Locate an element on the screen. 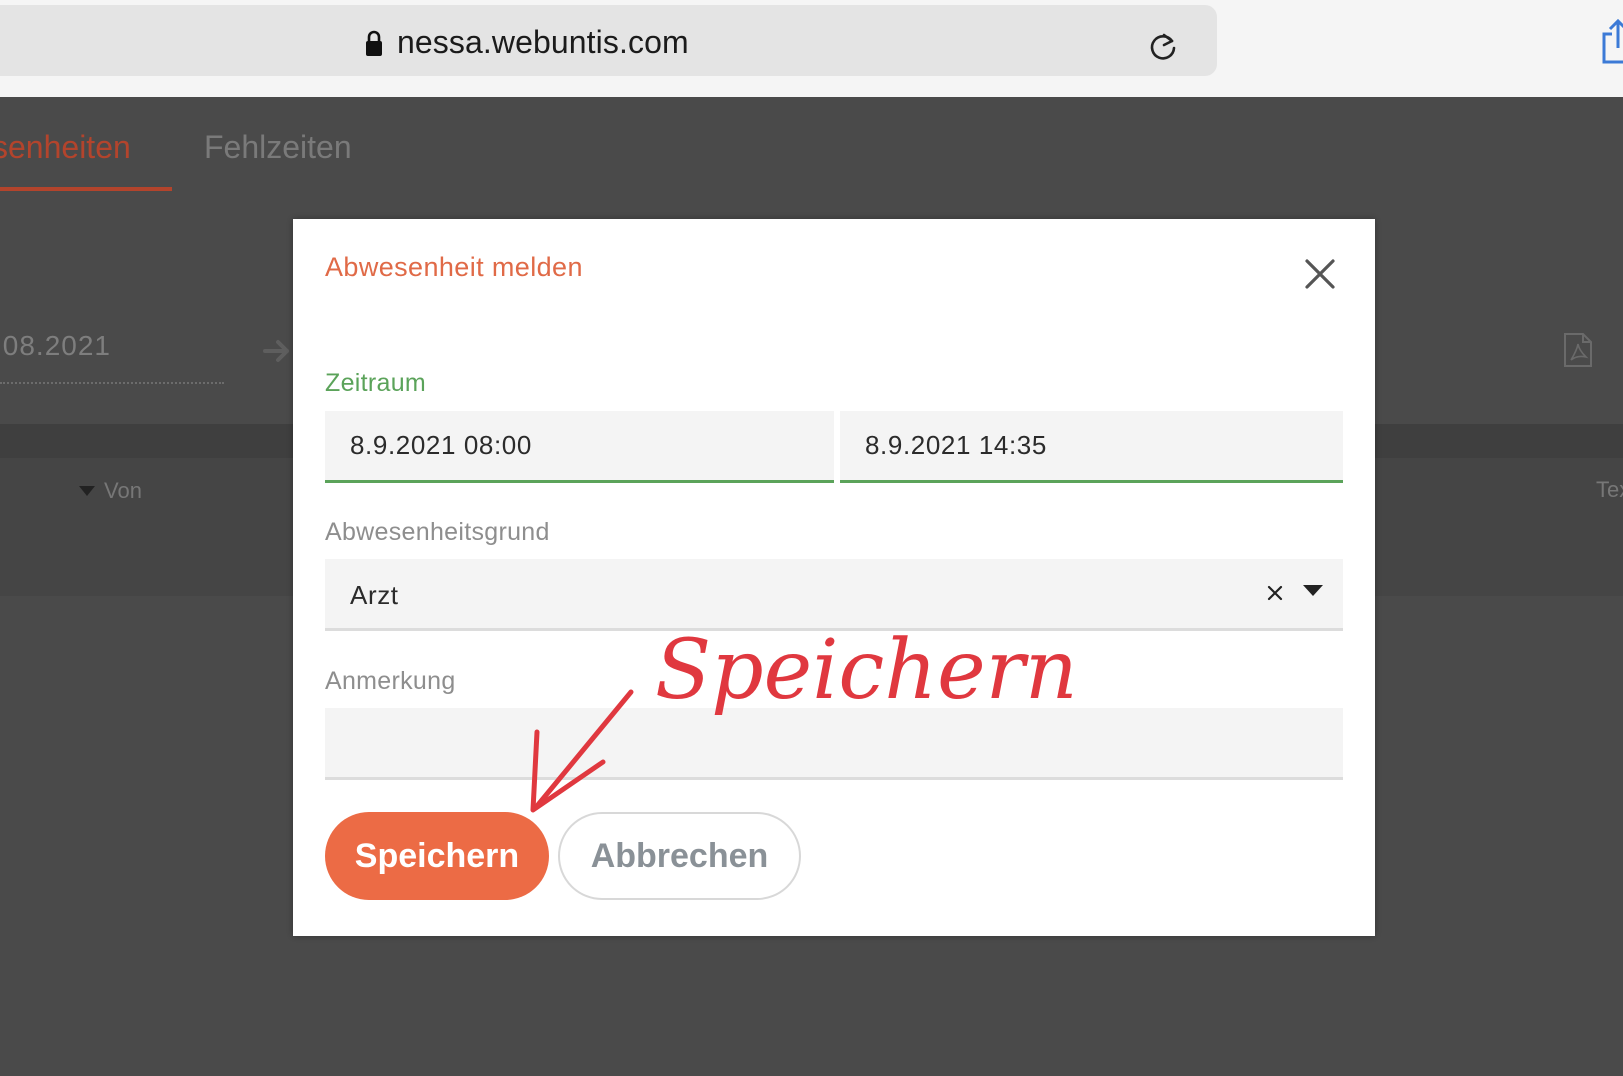  share-icon is located at coordinates (1610, 42).